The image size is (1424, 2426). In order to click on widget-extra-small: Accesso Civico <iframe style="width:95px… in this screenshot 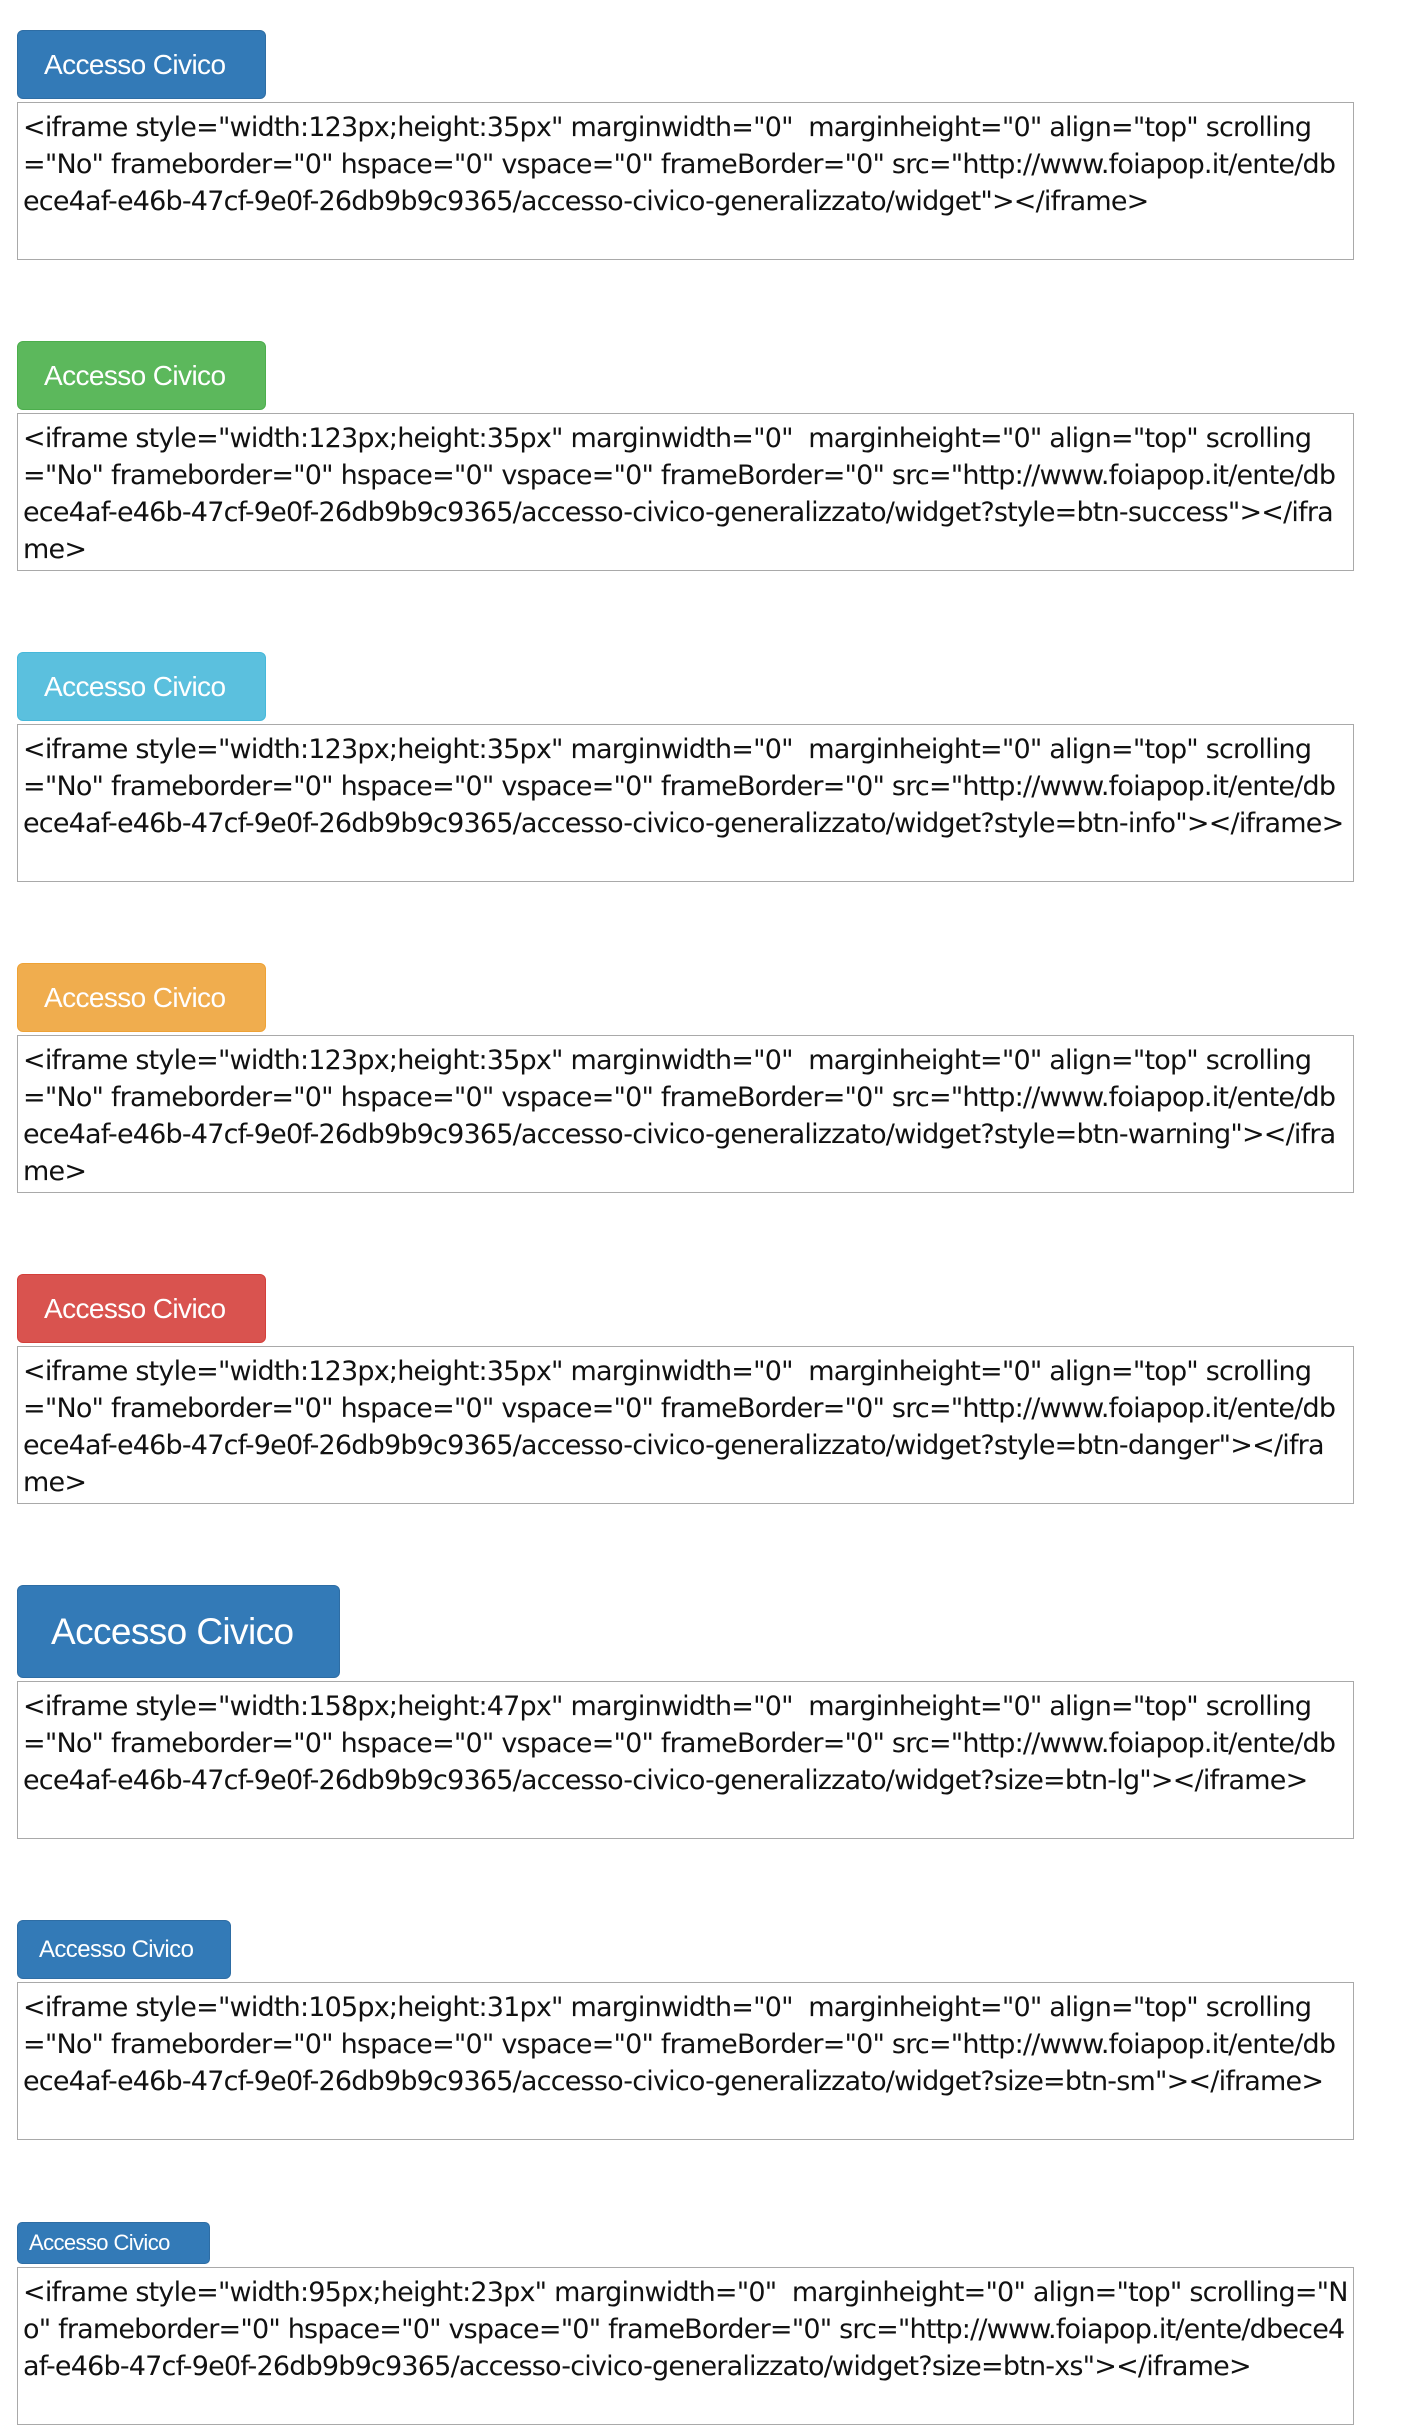, I will do `click(685, 2323)`.